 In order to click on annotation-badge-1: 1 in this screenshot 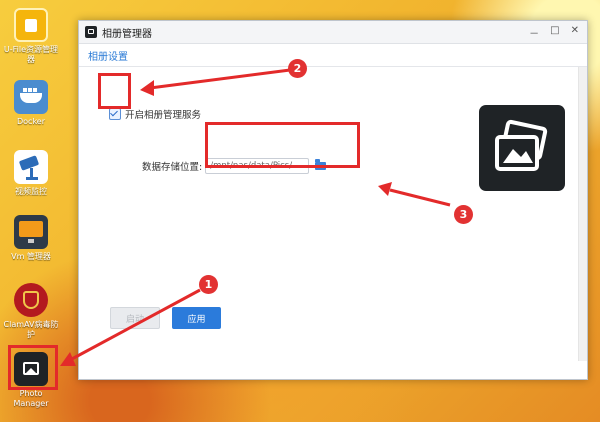, I will do `click(208, 284)`.